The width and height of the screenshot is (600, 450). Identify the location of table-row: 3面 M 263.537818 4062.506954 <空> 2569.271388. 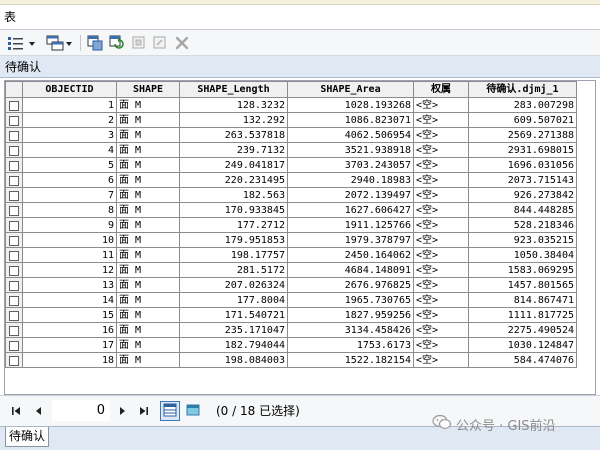
(291, 135).